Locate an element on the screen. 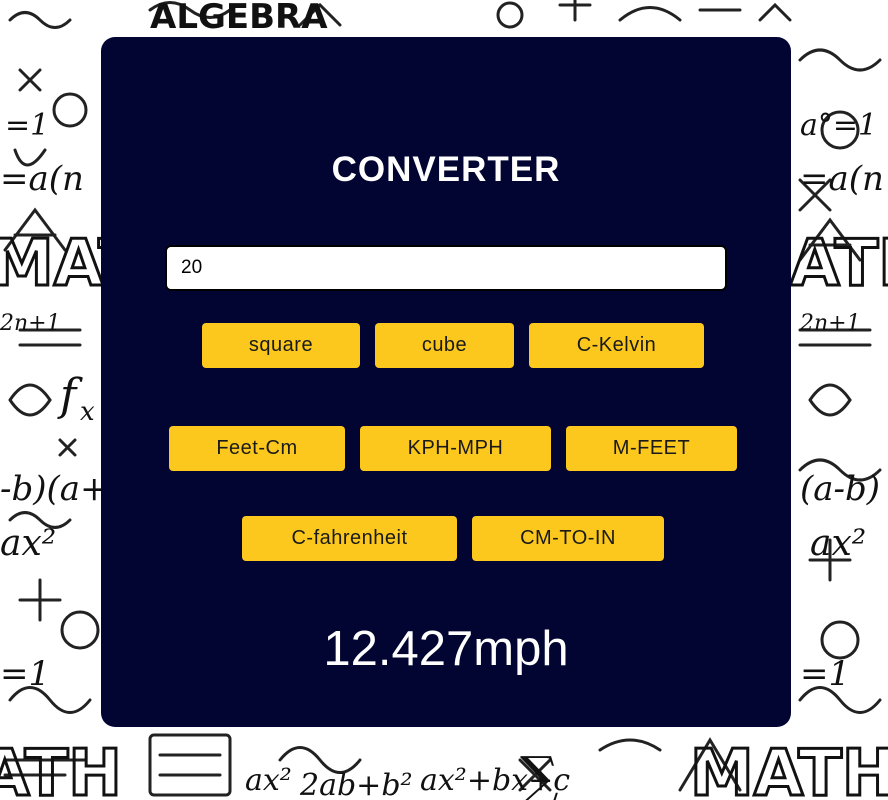  c-fahrenheit-button: C-fahrenheit is located at coordinates (349, 538).